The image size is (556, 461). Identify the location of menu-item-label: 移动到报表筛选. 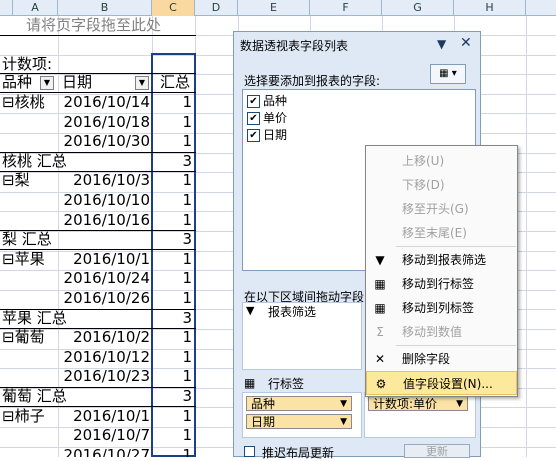
(444, 260).